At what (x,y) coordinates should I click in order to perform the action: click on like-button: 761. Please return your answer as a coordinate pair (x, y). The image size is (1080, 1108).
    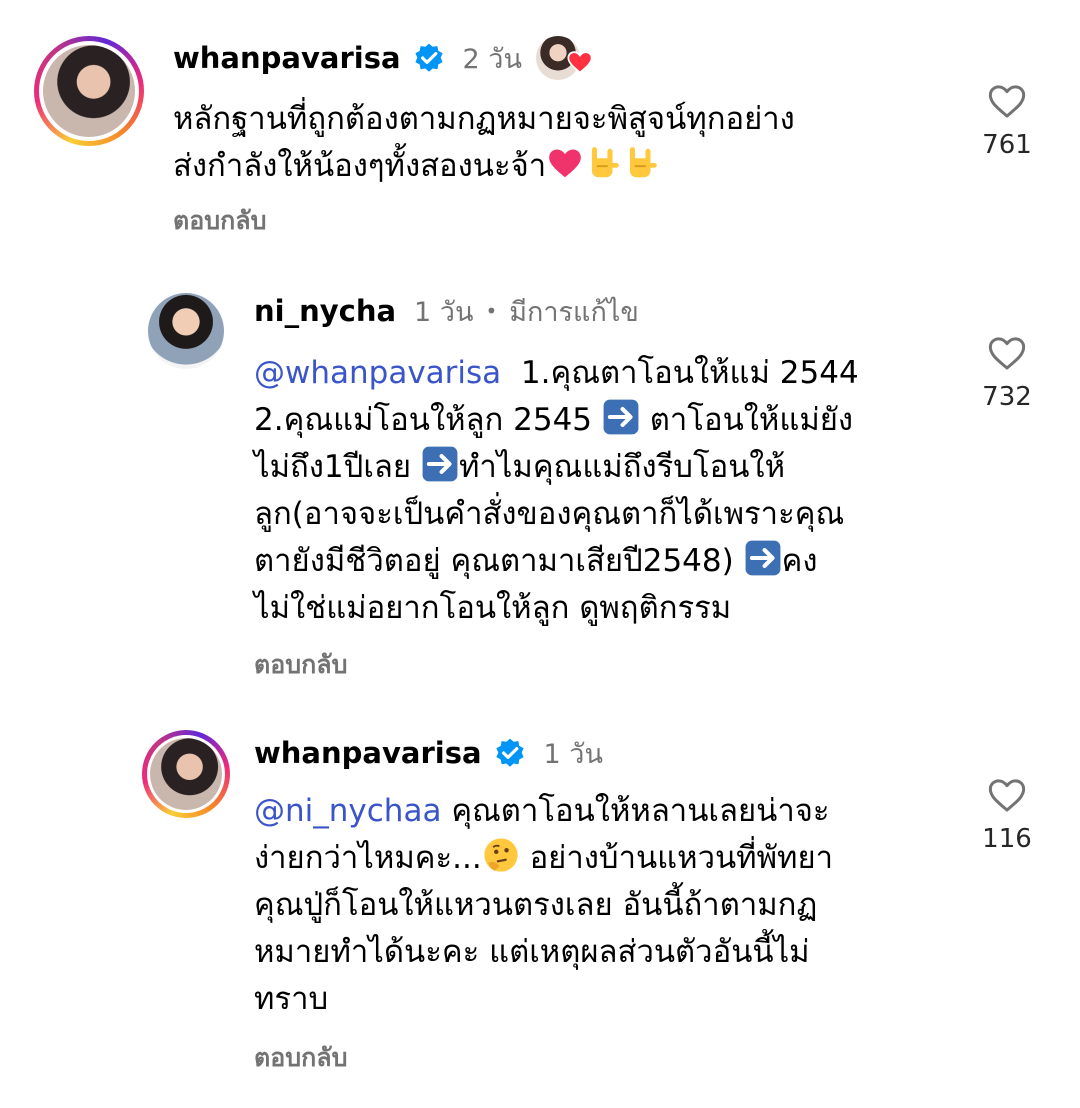
    Looking at the image, I should click on (1007, 121).